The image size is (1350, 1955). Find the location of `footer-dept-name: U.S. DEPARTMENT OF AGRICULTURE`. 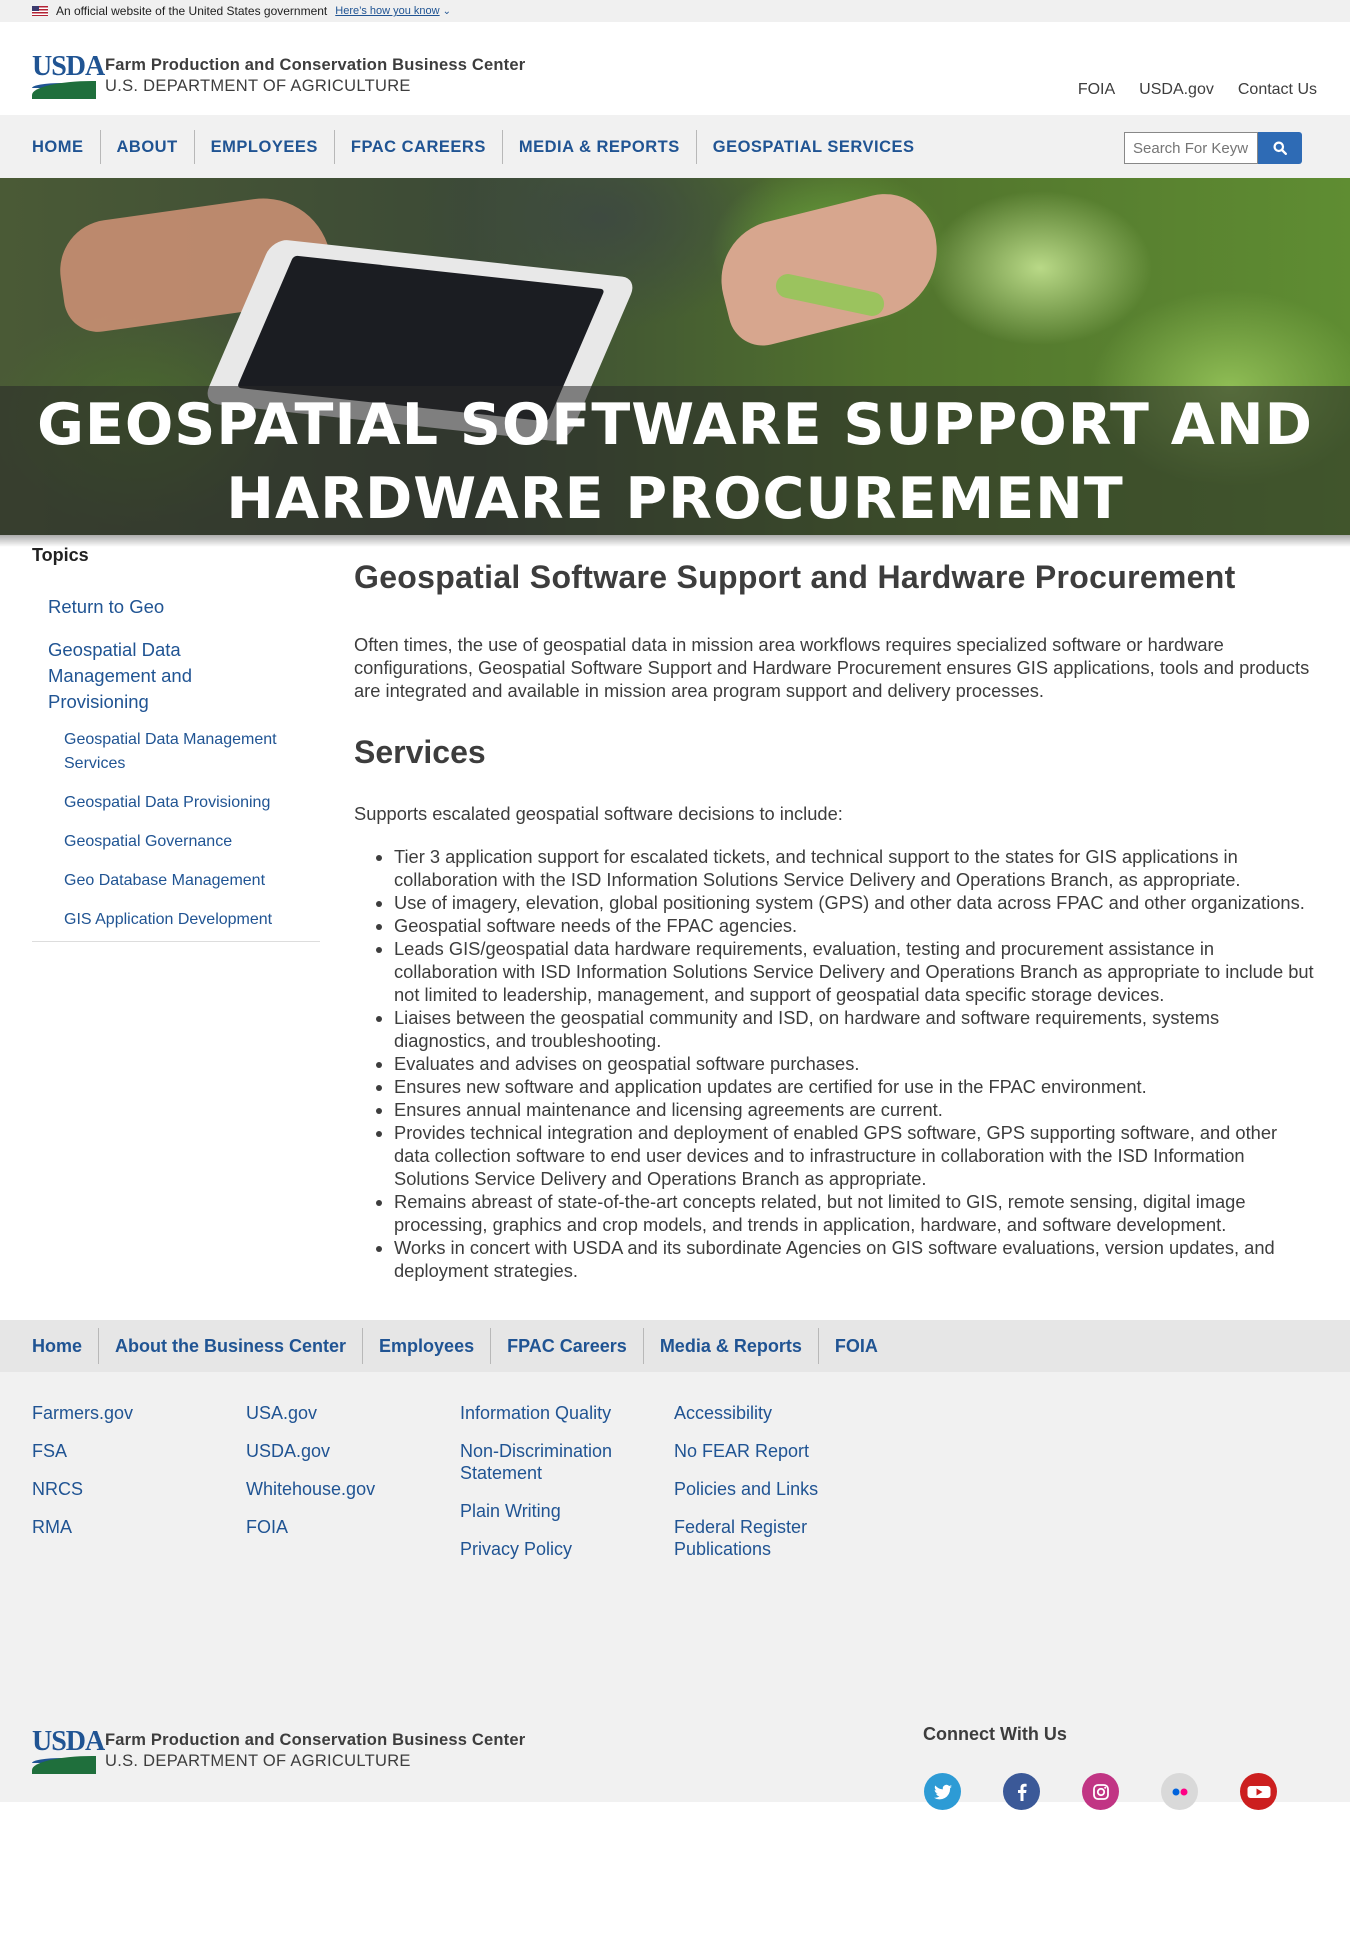

footer-dept-name: U.S. DEPARTMENT OF AGRICULTURE is located at coordinates (258, 1761).